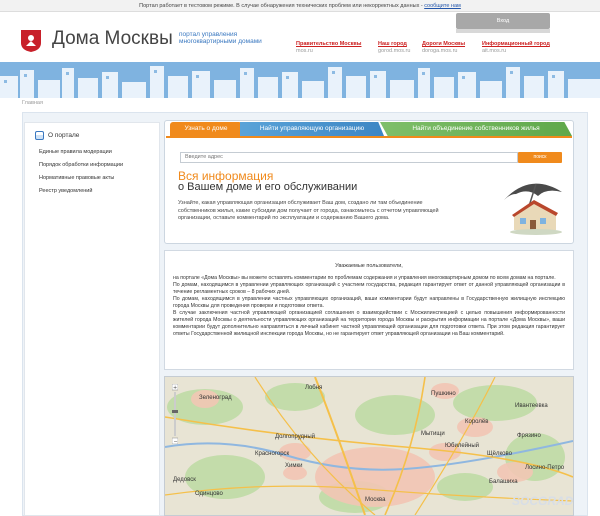  I want to click on topnav-title: Информационный город, so click(516, 44).